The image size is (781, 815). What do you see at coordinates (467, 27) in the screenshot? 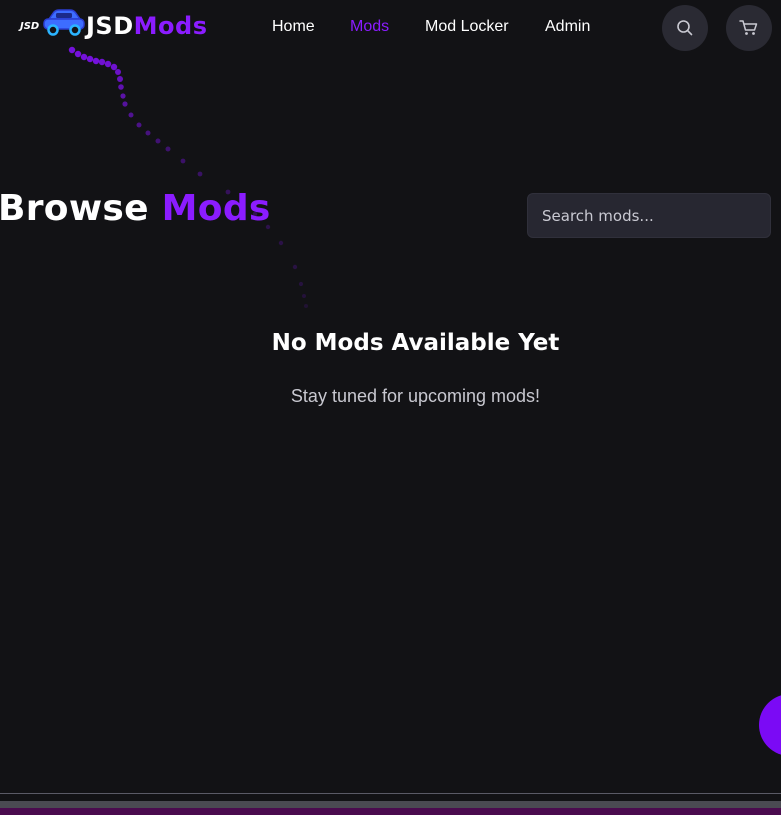
I see `nav-mod-locker: Mod Locker` at bounding box center [467, 27].